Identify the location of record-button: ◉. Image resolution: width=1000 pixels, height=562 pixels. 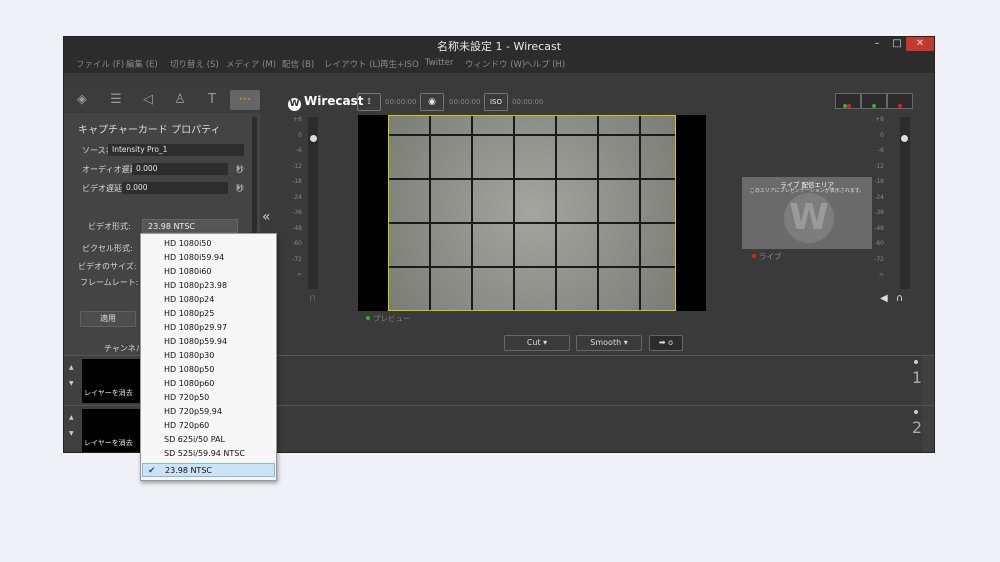
(432, 102).